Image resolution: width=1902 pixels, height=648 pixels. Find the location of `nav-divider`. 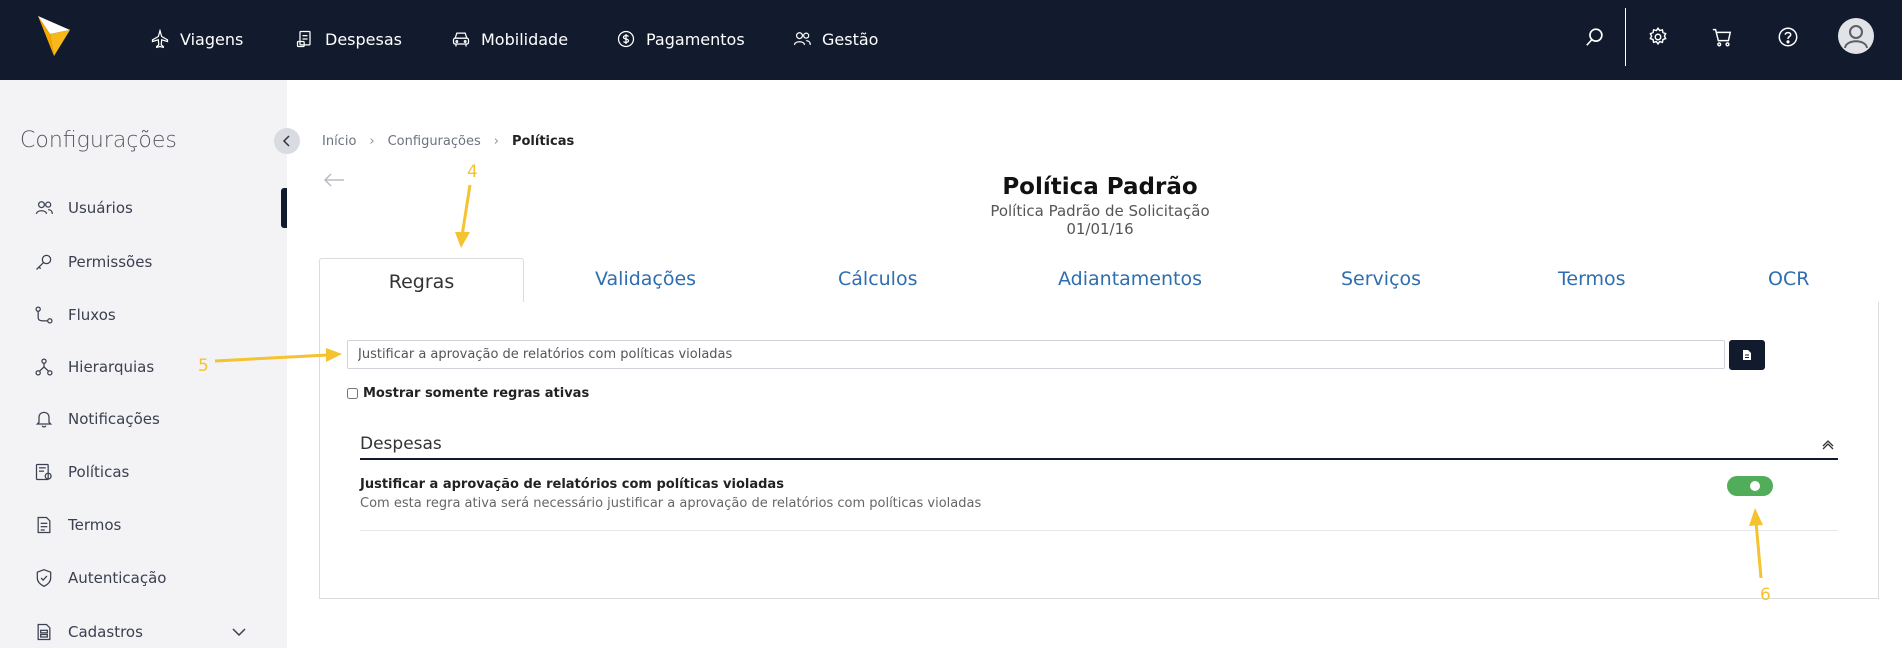

nav-divider is located at coordinates (1625, 37).